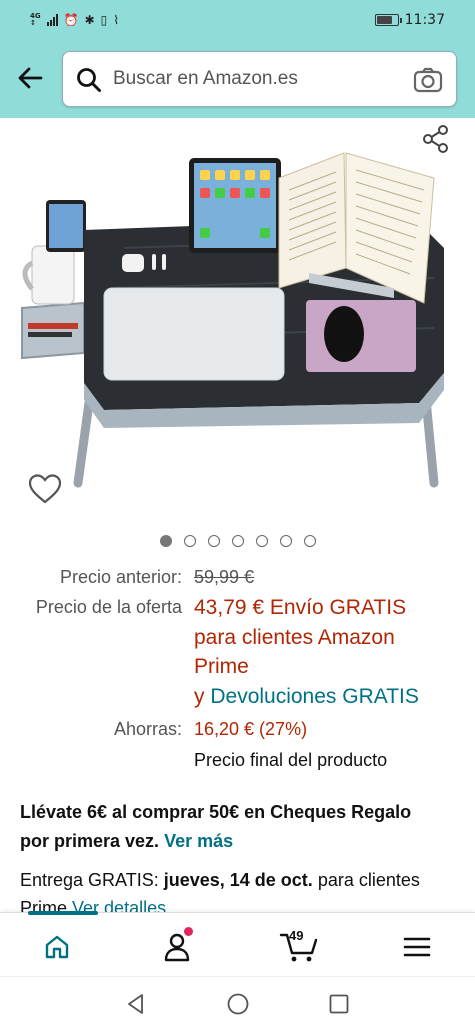 This screenshot has height=1029, width=475. What do you see at coordinates (338, 607) in the screenshot?
I see `free-shipping-text: Envío GRATIS` at bounding box center [338, 607].